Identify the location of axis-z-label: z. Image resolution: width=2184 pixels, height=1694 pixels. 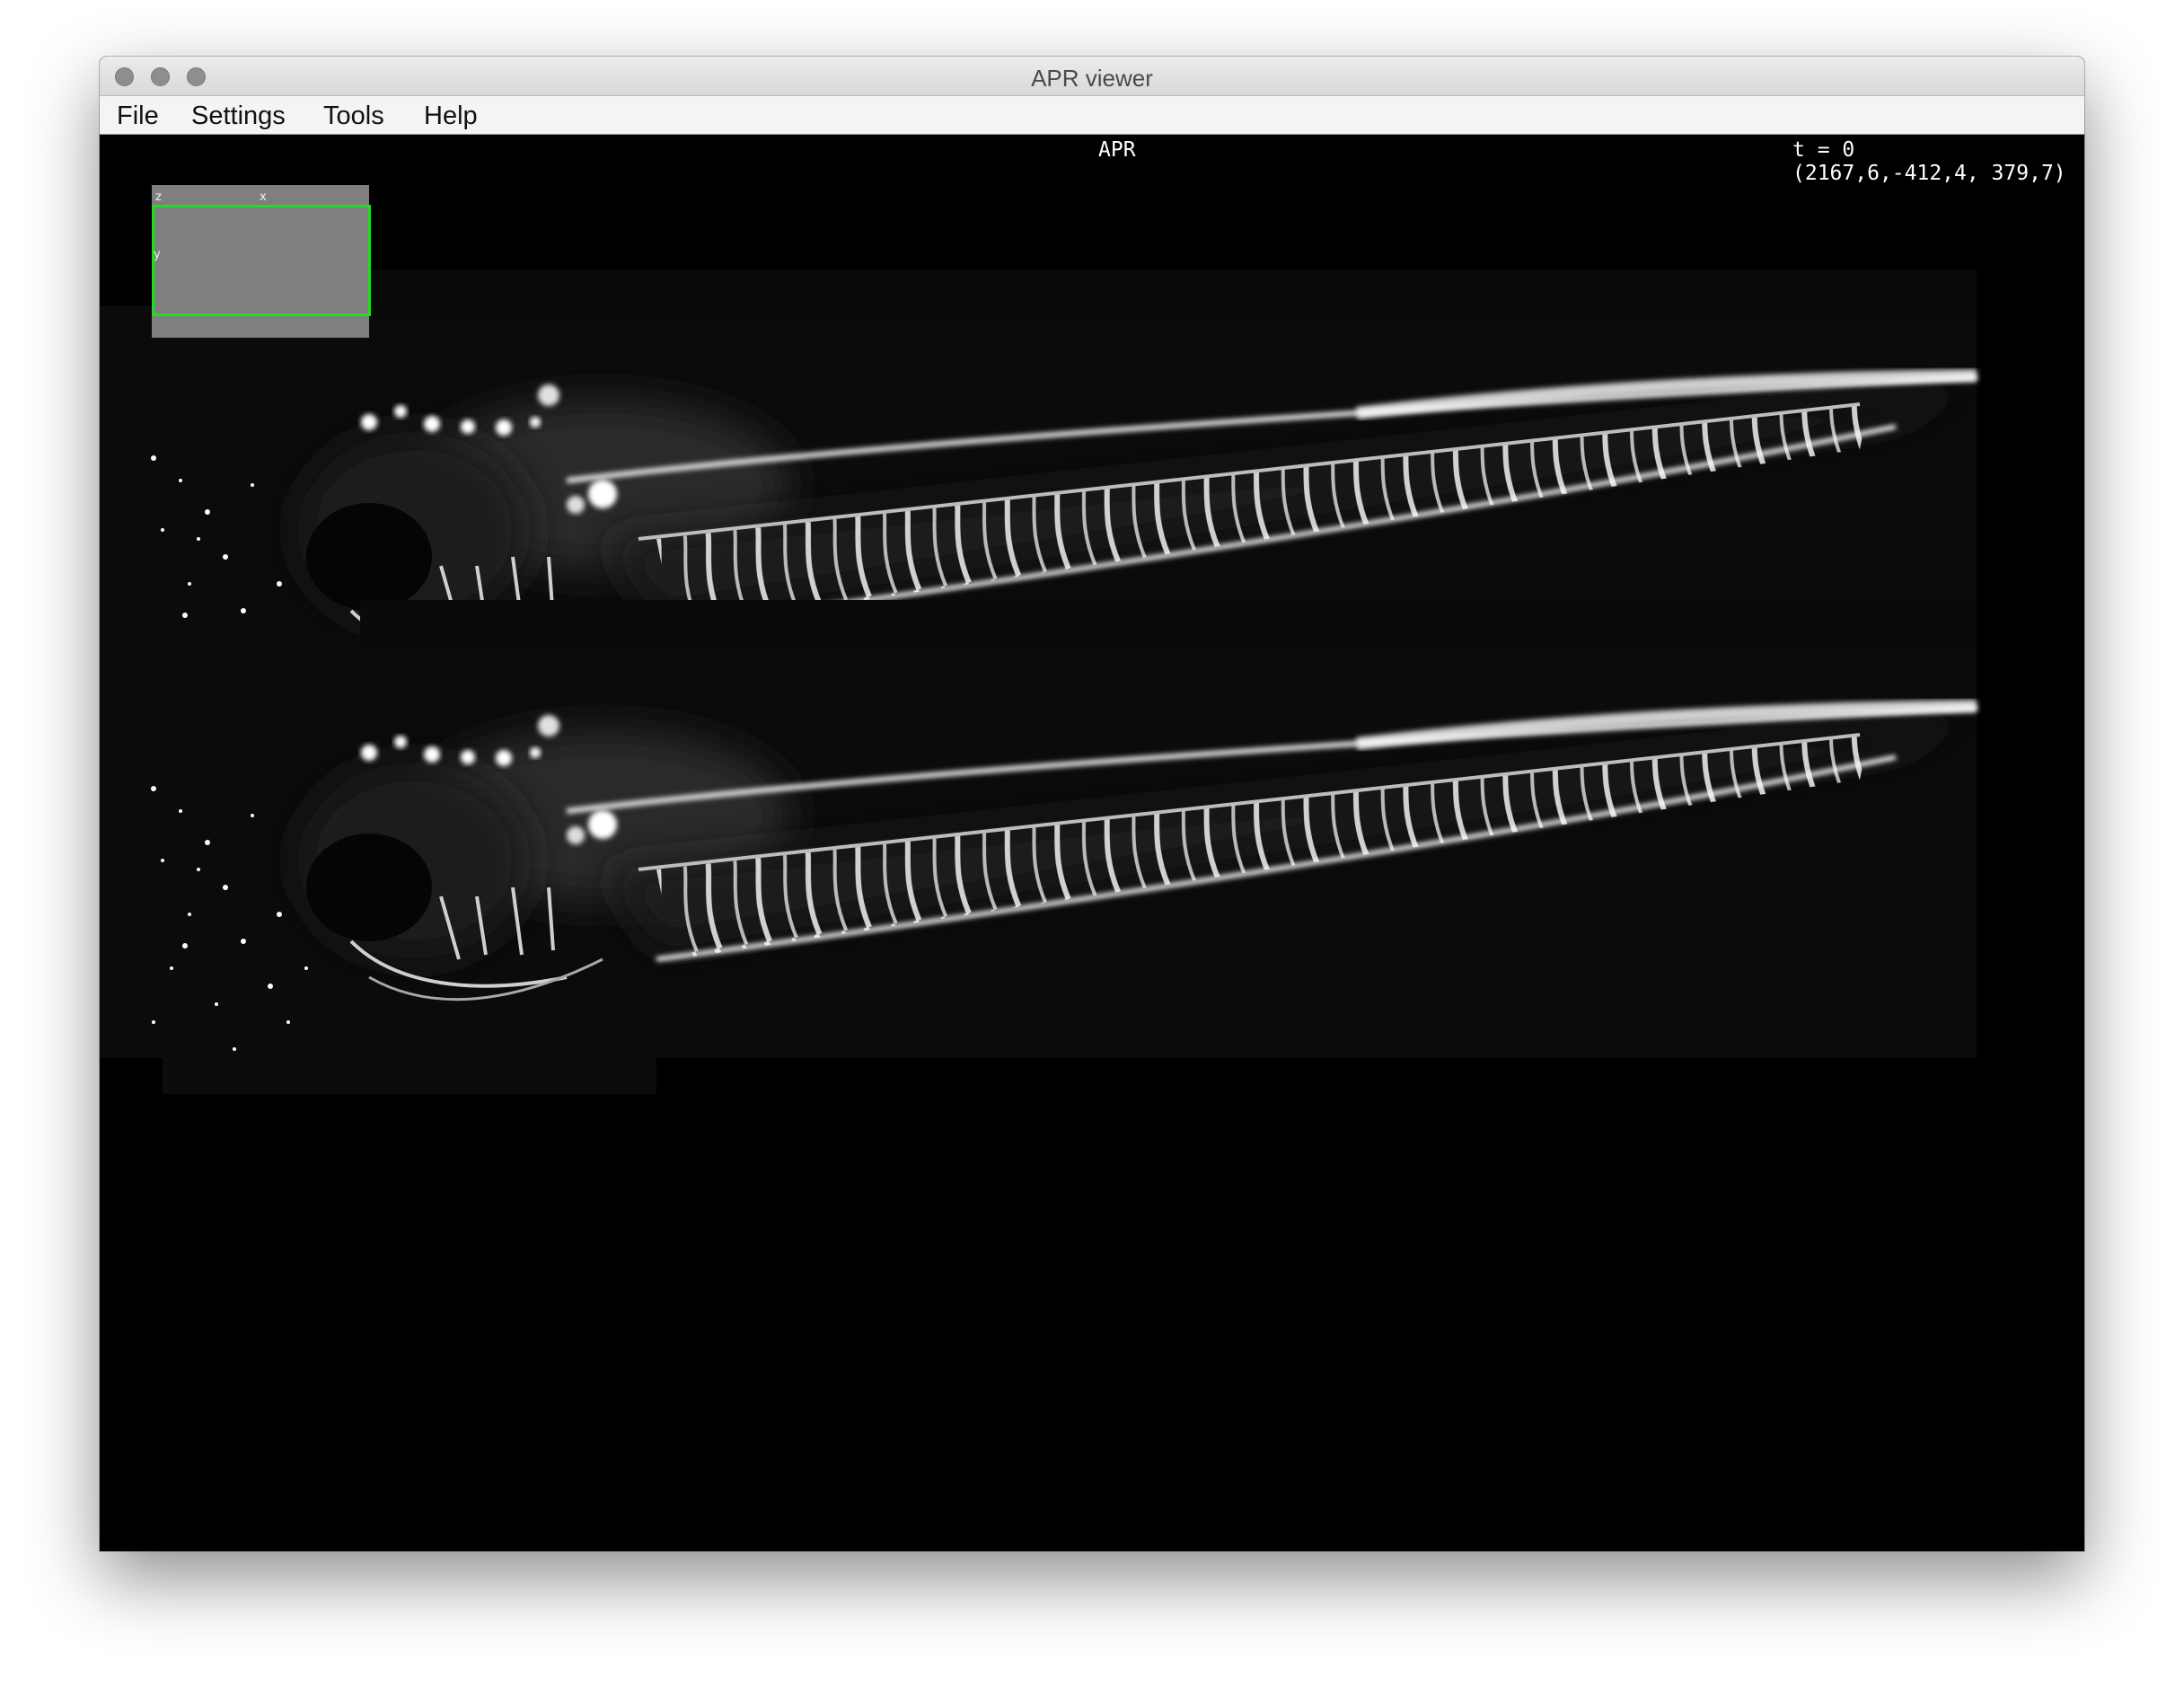
(158, 197).